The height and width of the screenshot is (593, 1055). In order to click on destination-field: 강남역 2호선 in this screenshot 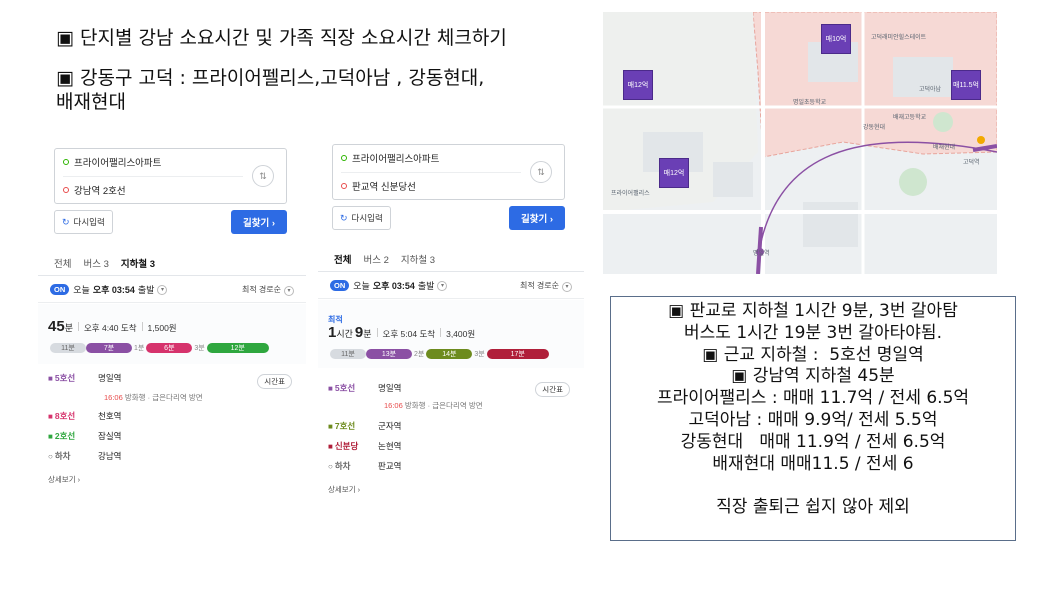, I will do `click(94, 190)`.